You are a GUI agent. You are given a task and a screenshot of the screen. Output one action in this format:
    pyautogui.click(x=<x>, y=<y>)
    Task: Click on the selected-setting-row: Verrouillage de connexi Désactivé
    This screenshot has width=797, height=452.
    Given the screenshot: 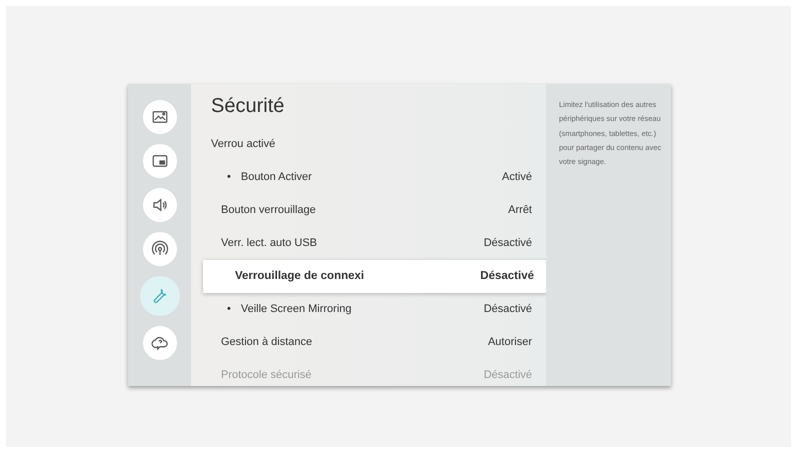 What is the action you would take?
    pyautogui.click(x=375, y=276)
    